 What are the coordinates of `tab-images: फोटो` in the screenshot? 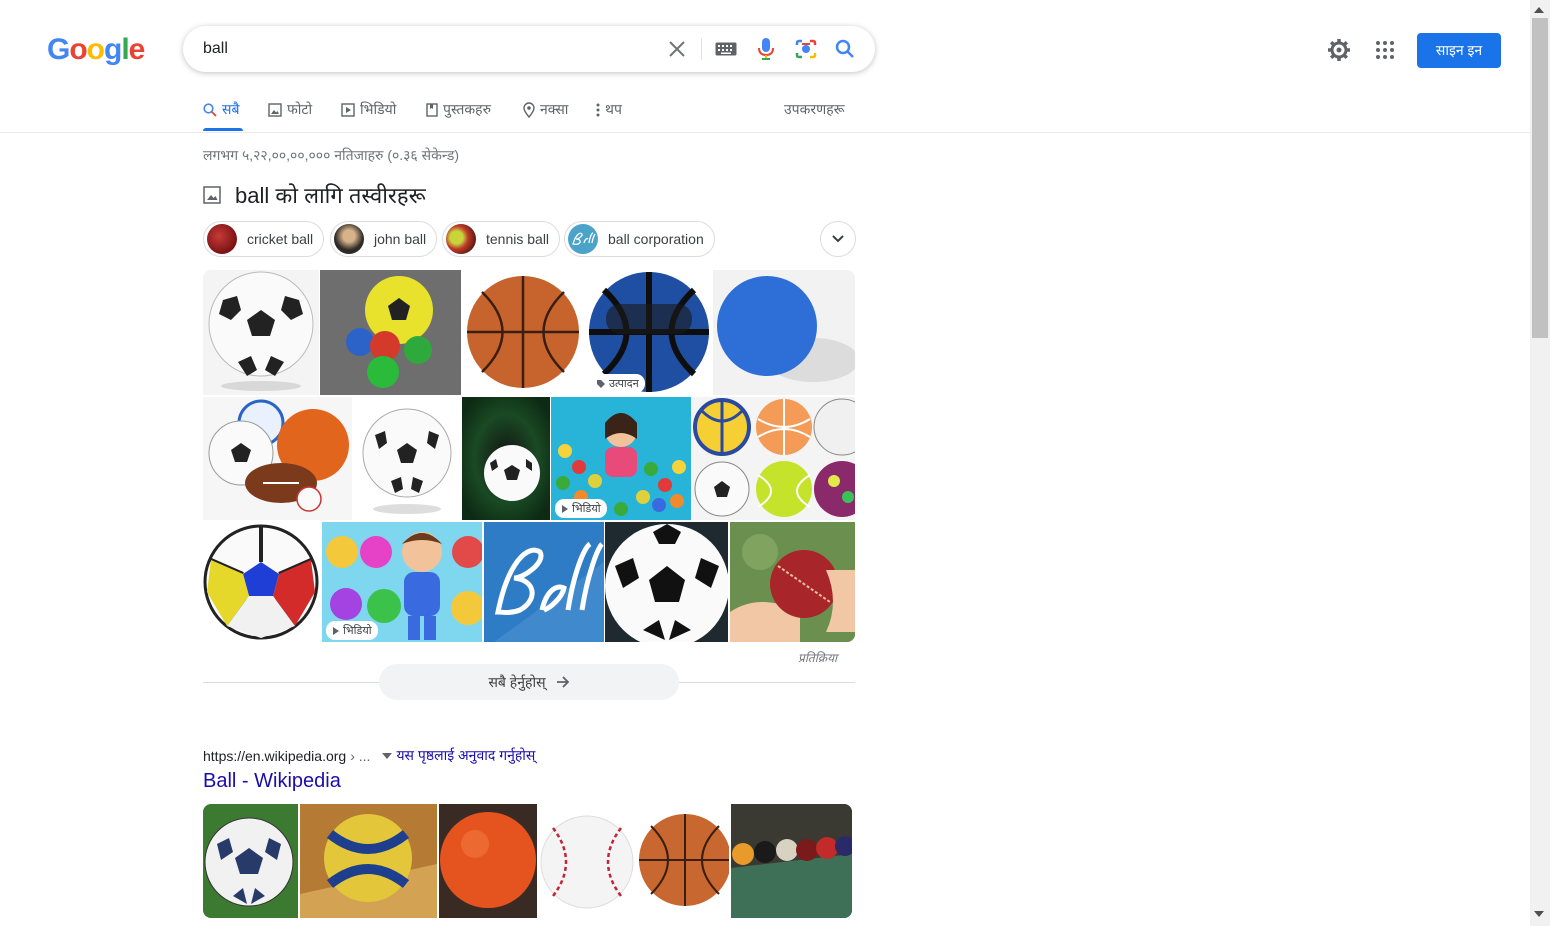 It's located at (290, 115).